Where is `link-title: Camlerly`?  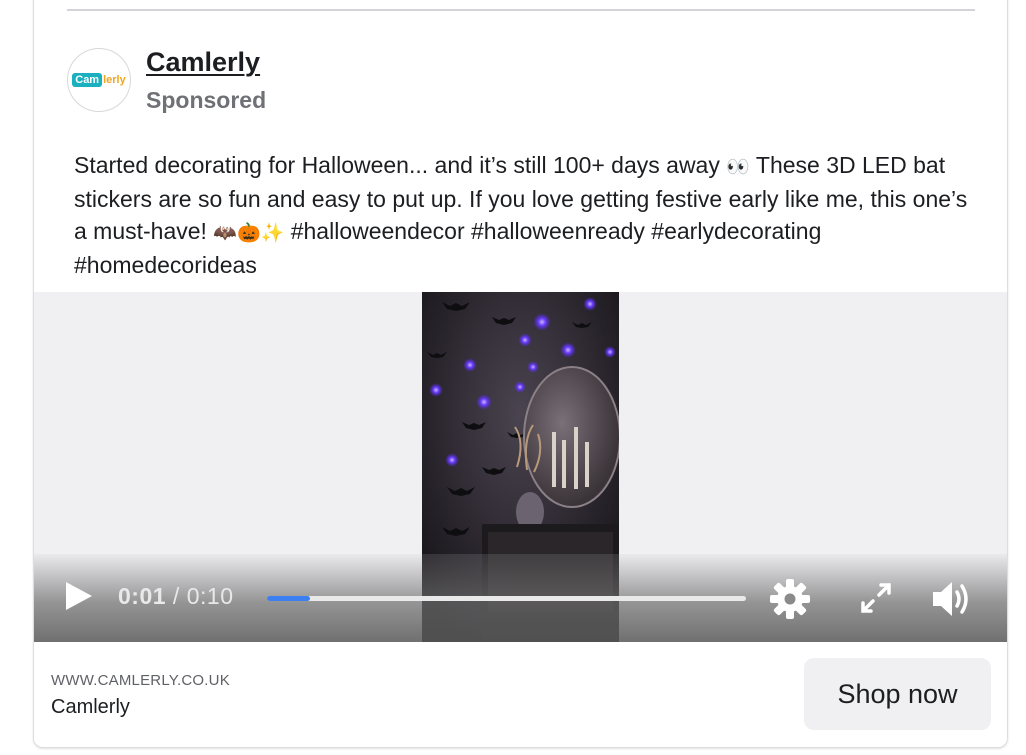 link-title: Camlerly is located at coordinates (90, 707).